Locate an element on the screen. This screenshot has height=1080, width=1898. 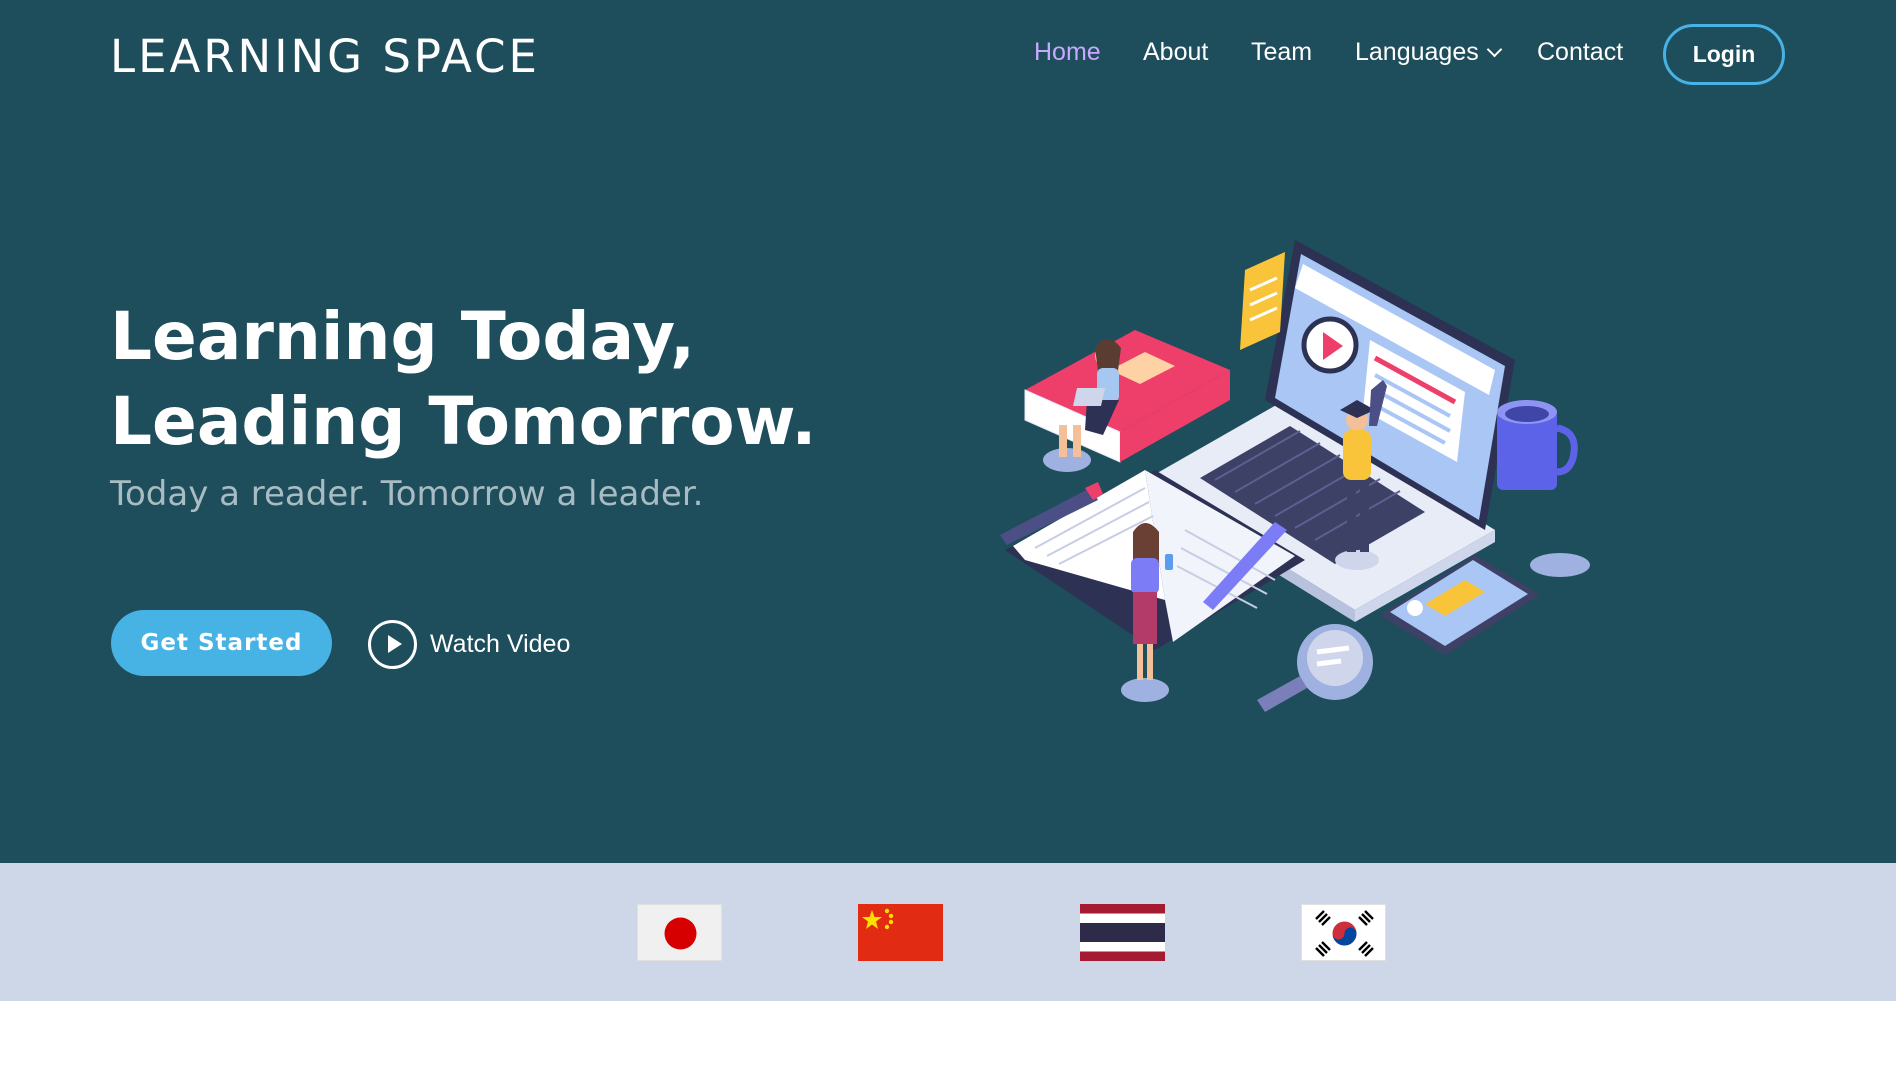
get-started-button: Get Started is located at coordinates (221, 643).